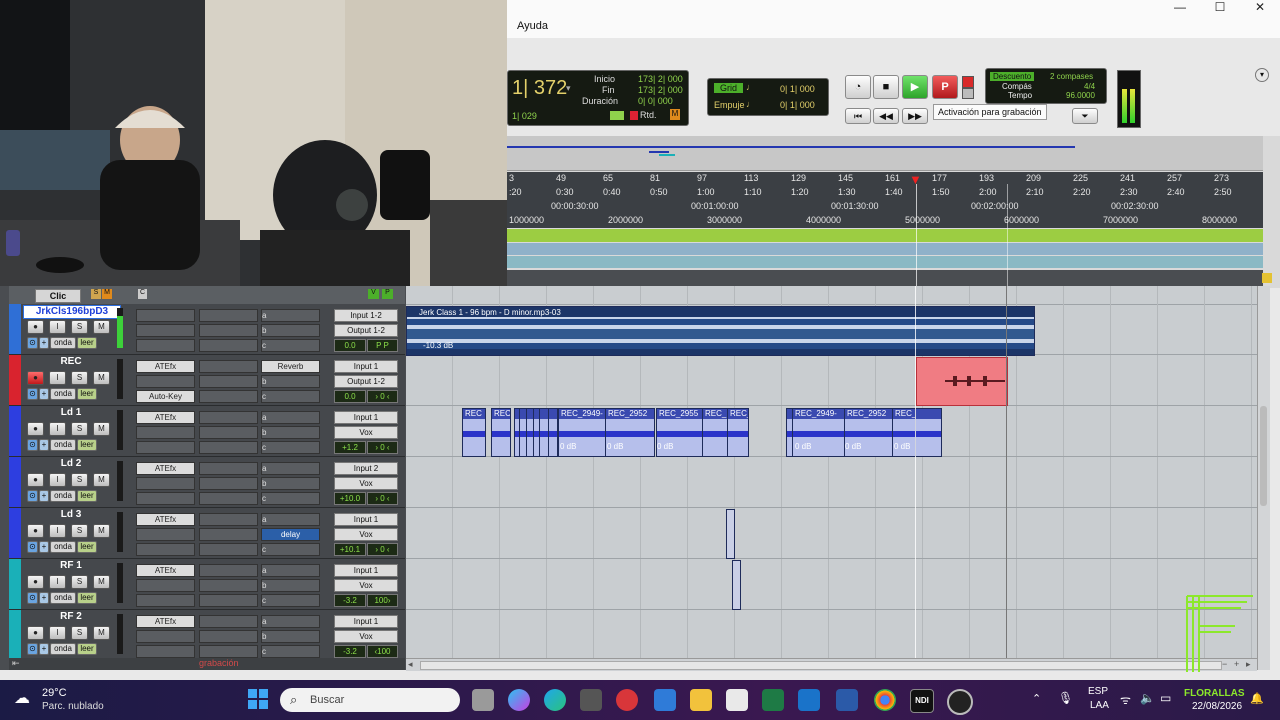  I want to click on tempo-tool-icon: ⏷, so click(1085, 116).